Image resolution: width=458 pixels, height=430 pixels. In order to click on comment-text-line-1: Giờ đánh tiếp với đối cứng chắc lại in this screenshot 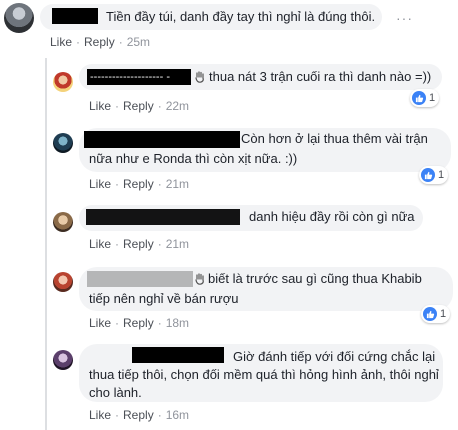, I will do `click(334, 356)`.